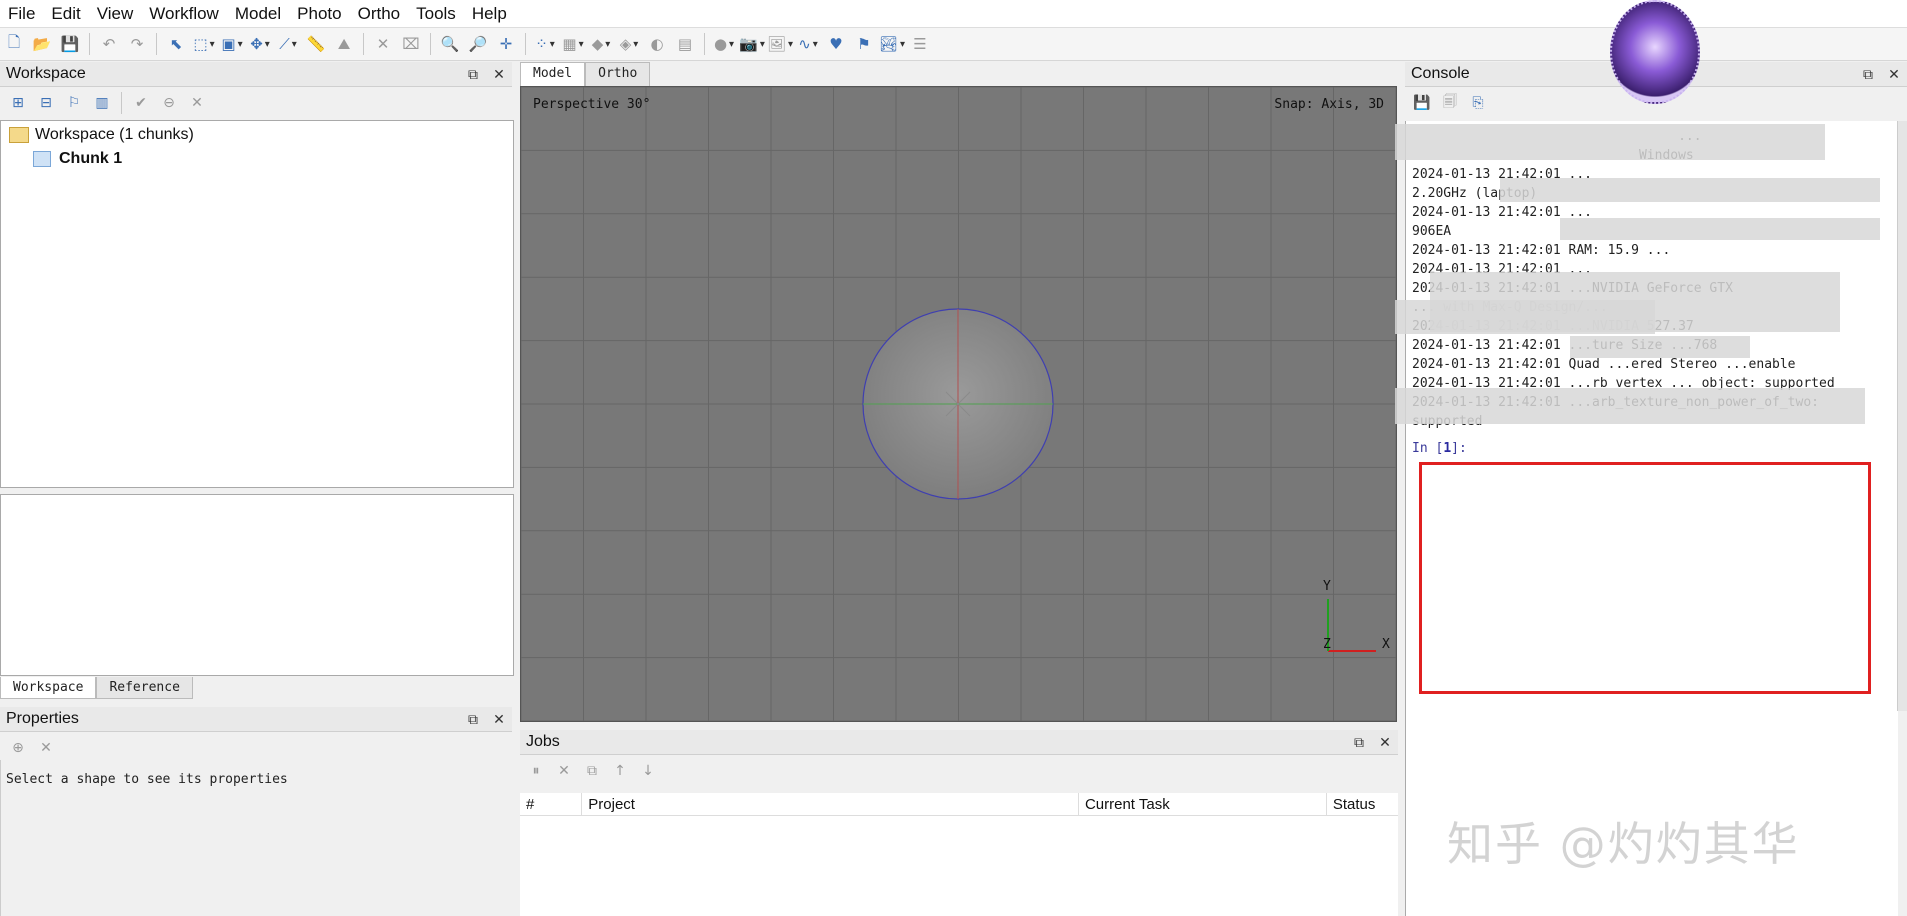 This screenshot has height=916, width=1907. What do you see at coordinates (573, 44) in the screenshot?
I see `dense-cloud-icon: ▦` at bounding box center [573, 44].